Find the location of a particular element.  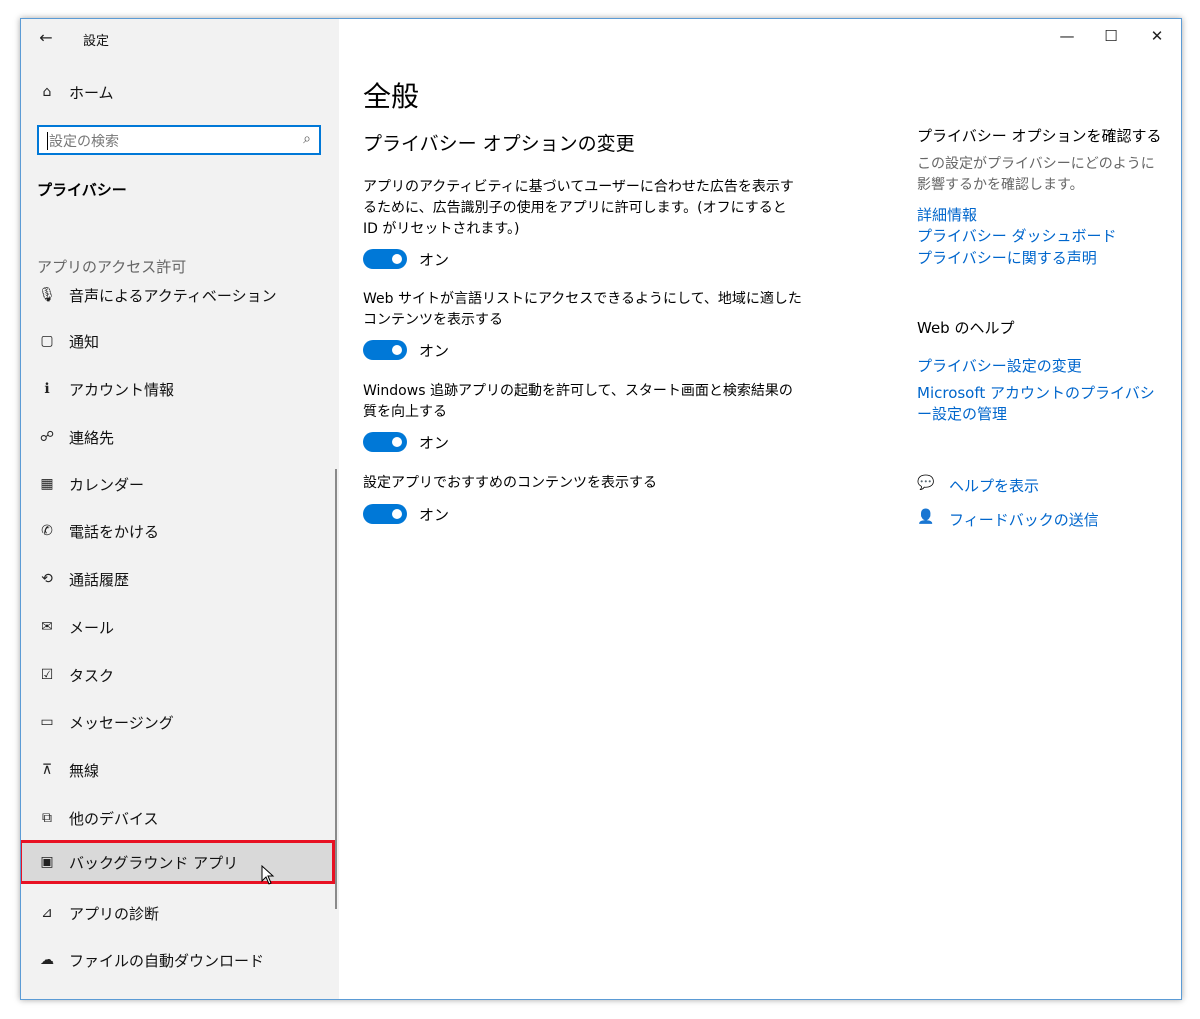

sidebar-item-label: カレンダー is located at coordinates (107, 484).